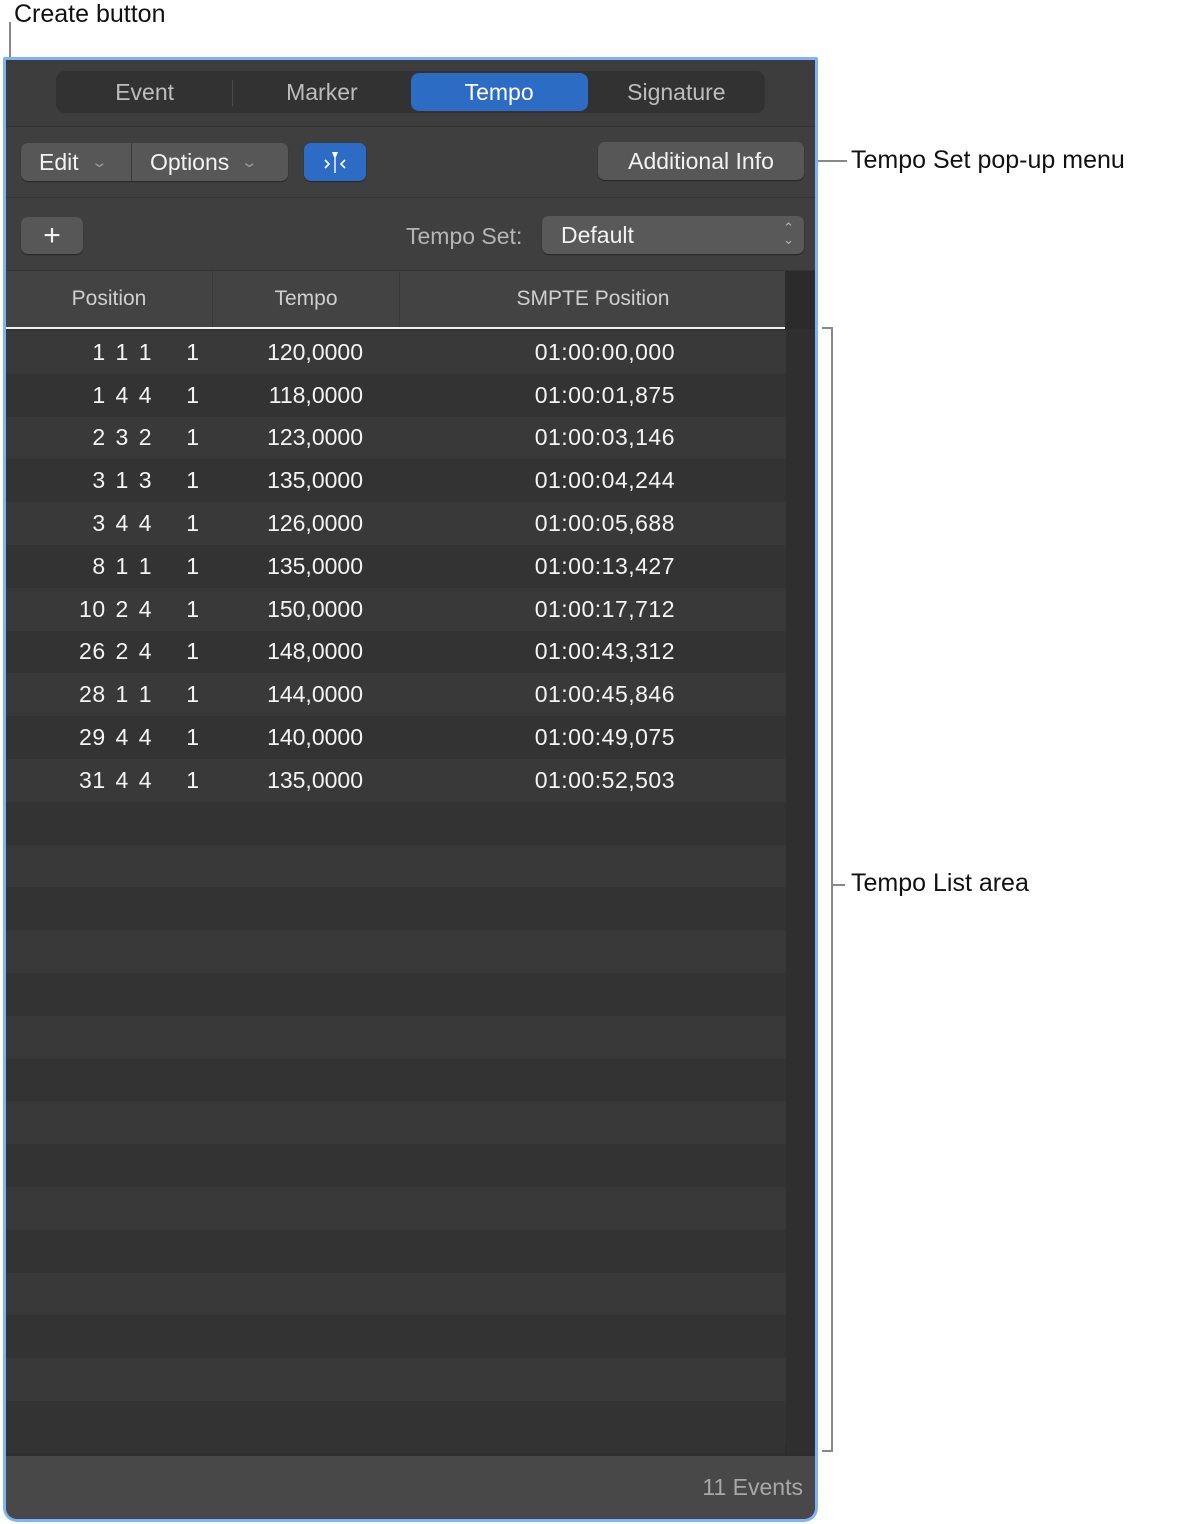  Describe the element at coordinates (315, 737) in the screenshot. I see `cell-tempo: 140,0000` at that location.